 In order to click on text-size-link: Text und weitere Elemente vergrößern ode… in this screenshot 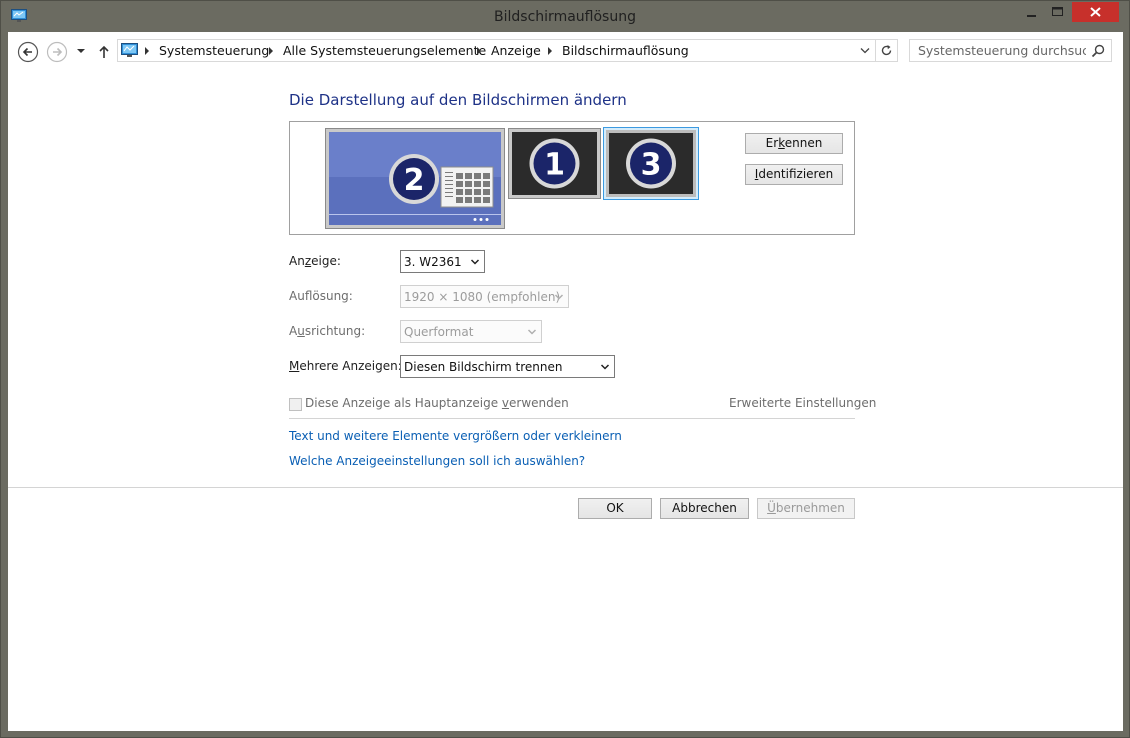, I will do `click(455, 436)`.